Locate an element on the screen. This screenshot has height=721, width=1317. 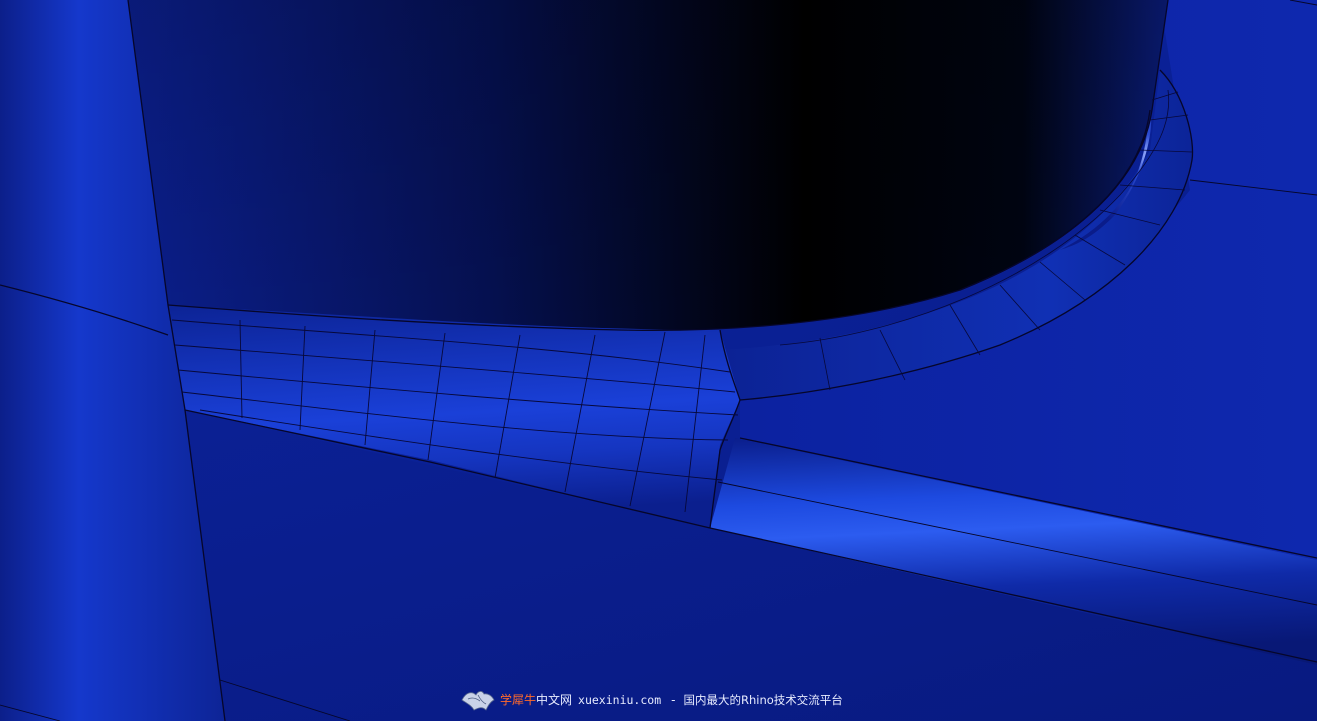
watermark-brand-suffix: 中文网 is located at coordinates (554, 700).